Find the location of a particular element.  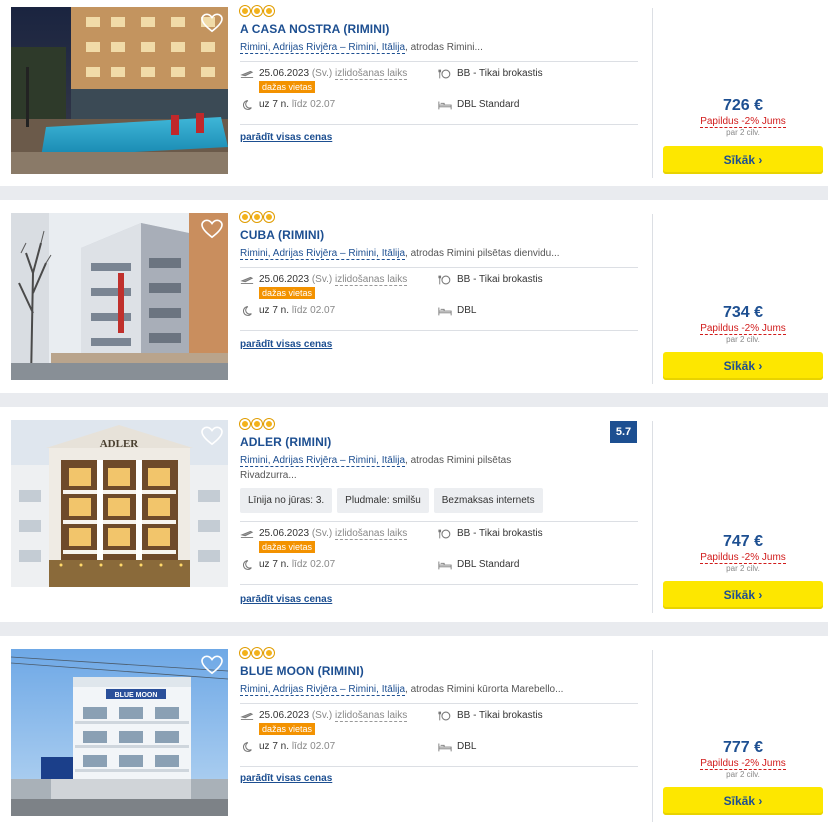

hotel-name: BLUE MOON (RIMINI) is located at coordinates (439, 671).